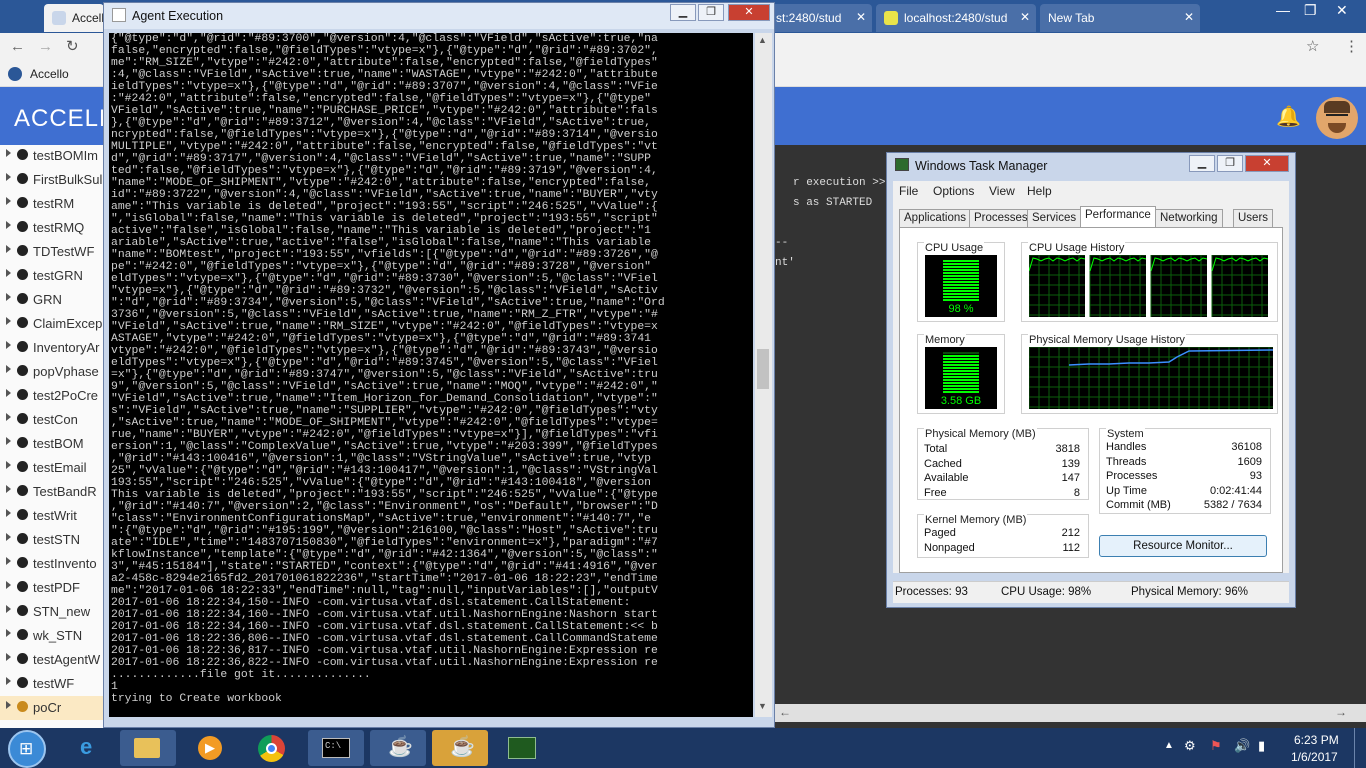 The height and width of the screenshot is (768, 1366). Describe the element at coordinates (1118, 217) in the screenshot. I see `tab-performance: Performance` at that location.